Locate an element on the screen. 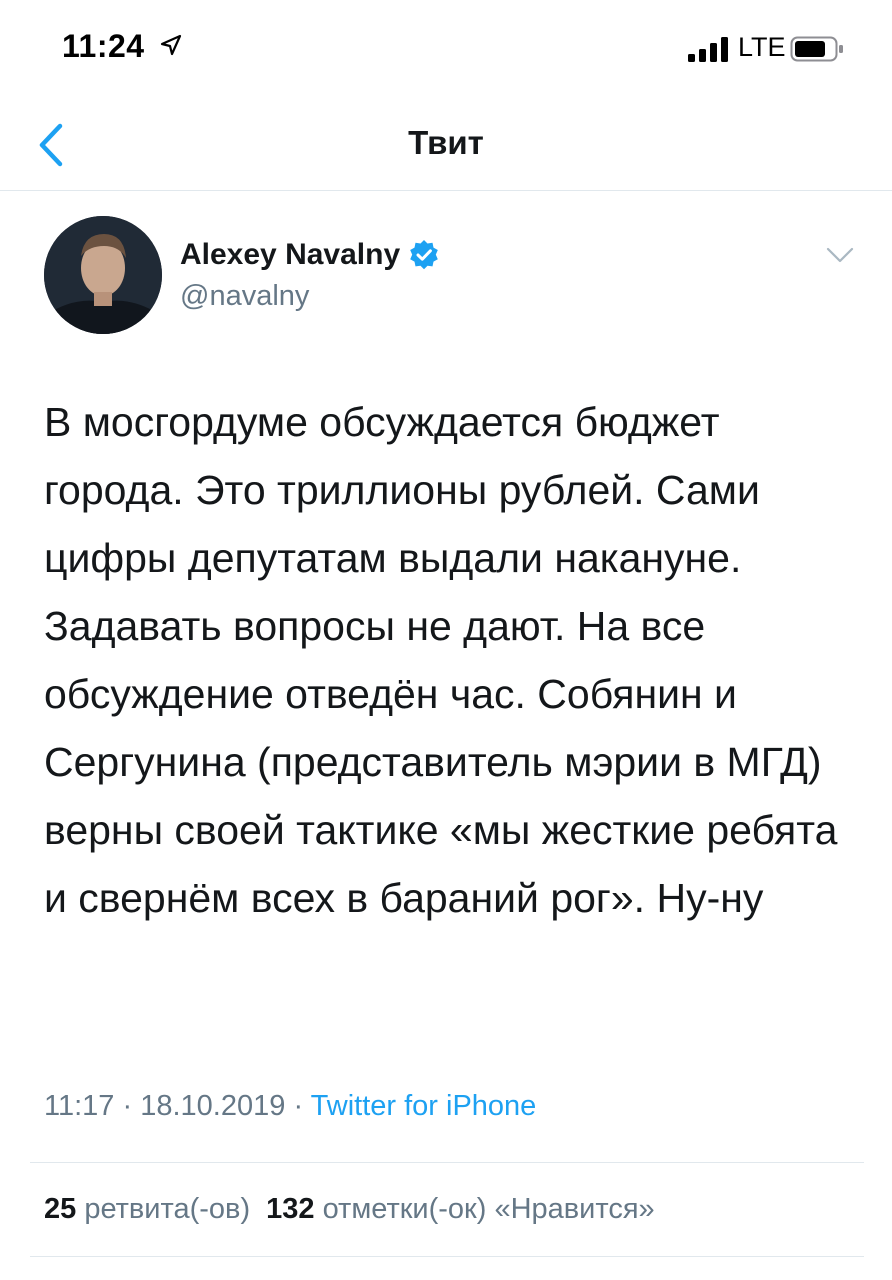 Image resolution: width=892 pixels, height=1280 pixels. avatar is located at coordinates (103, 275).